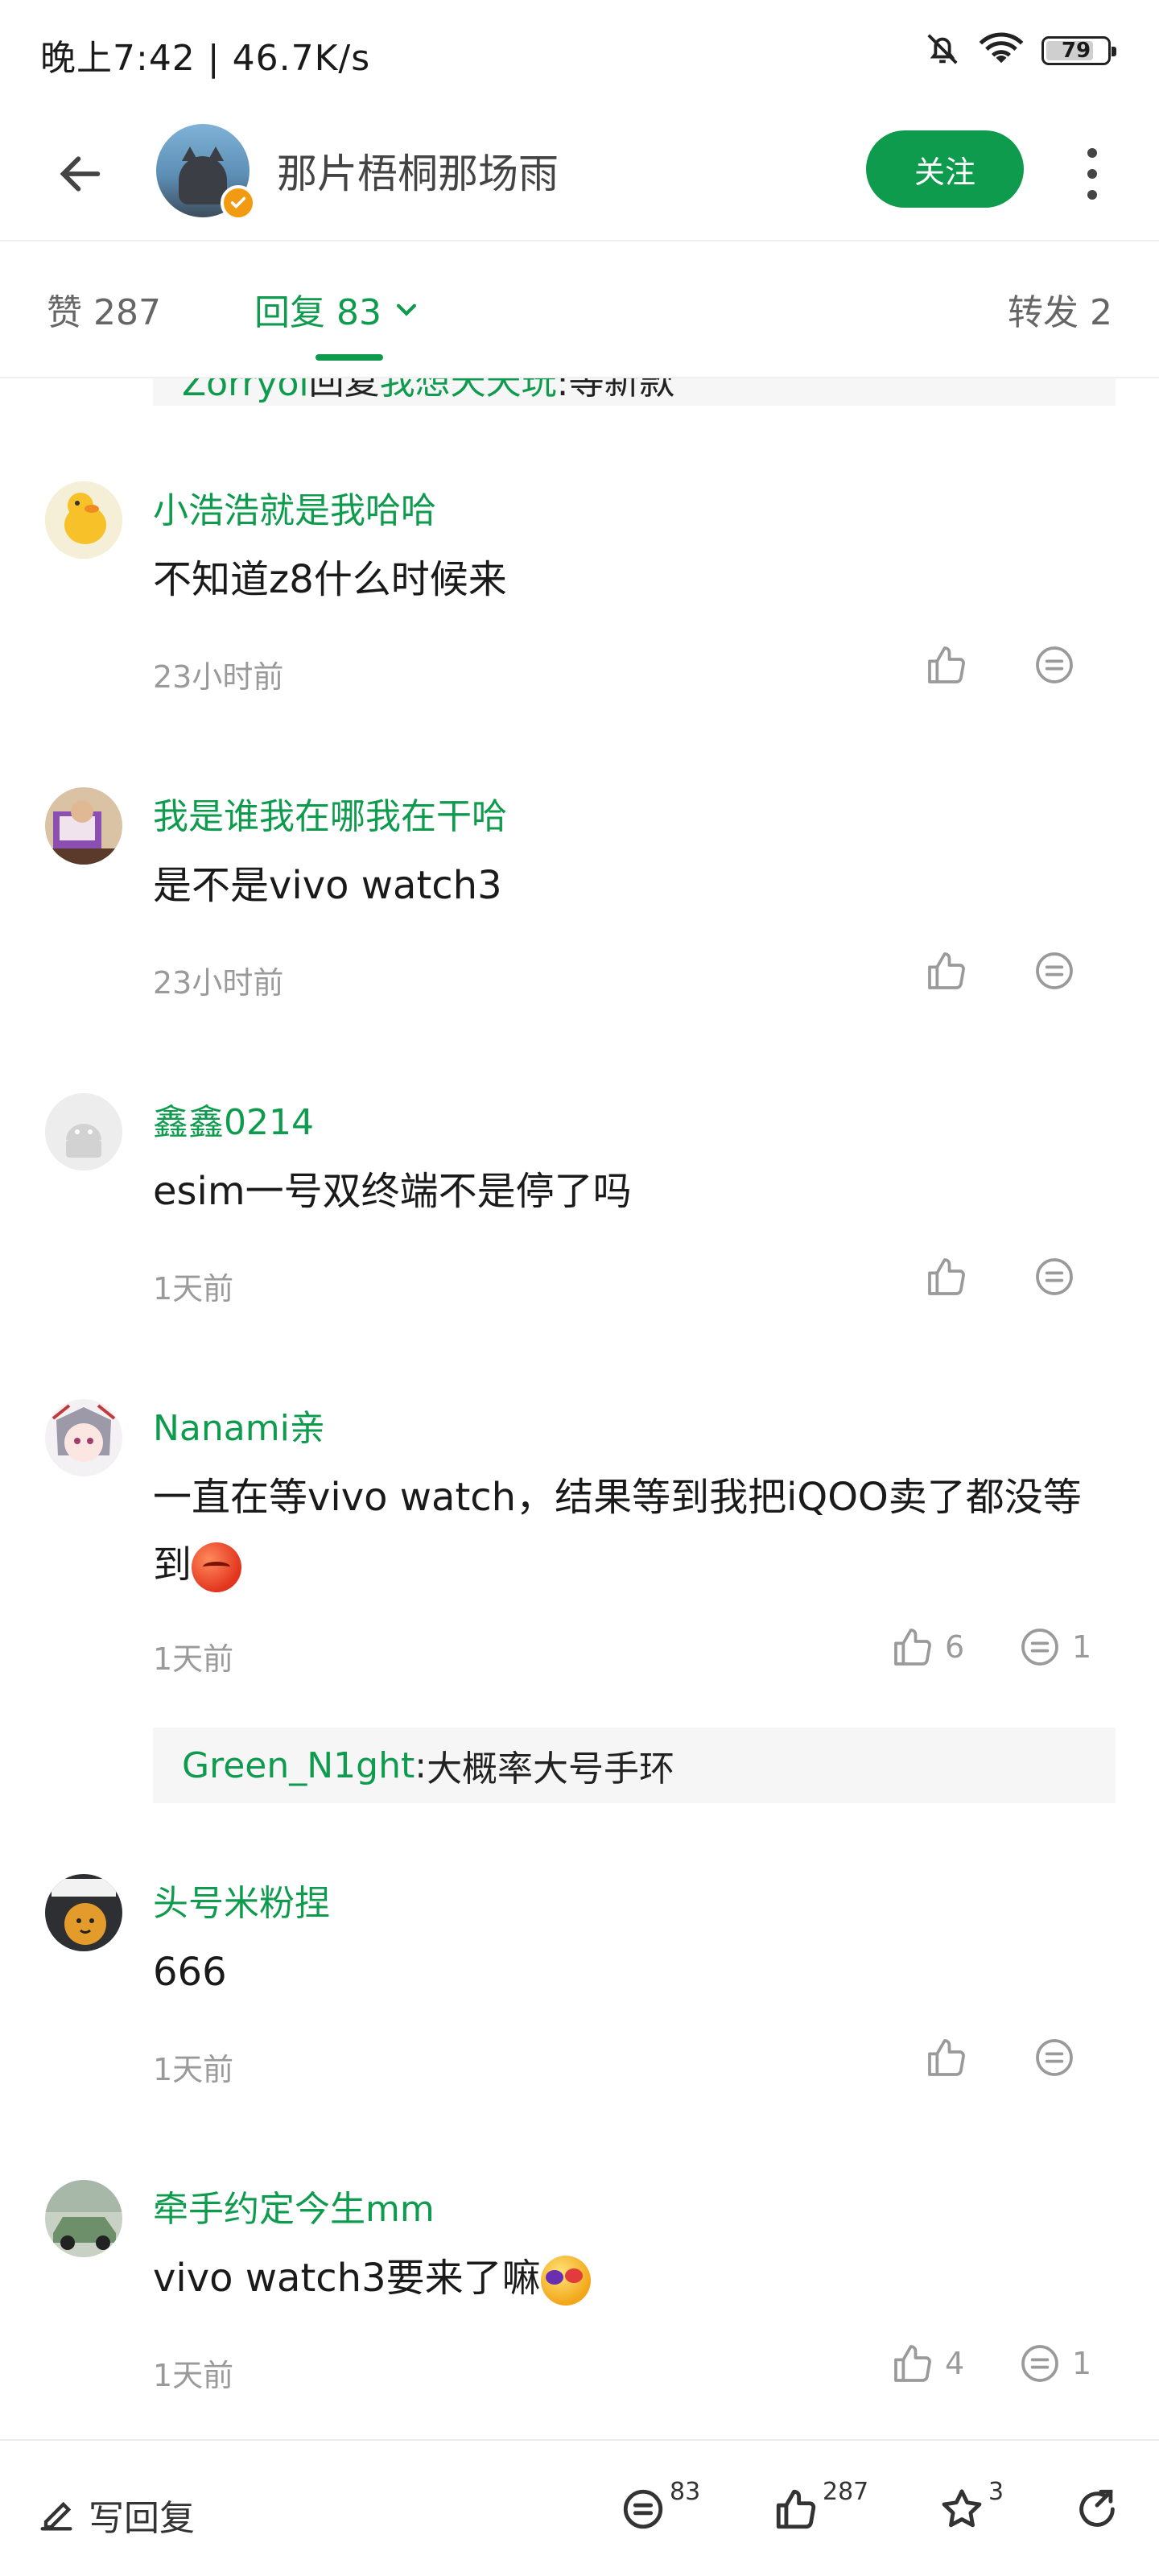 This screenshot has height=2576, width=1159. I want to click on tab-forwards: 转发 2, so click(1060, 309).